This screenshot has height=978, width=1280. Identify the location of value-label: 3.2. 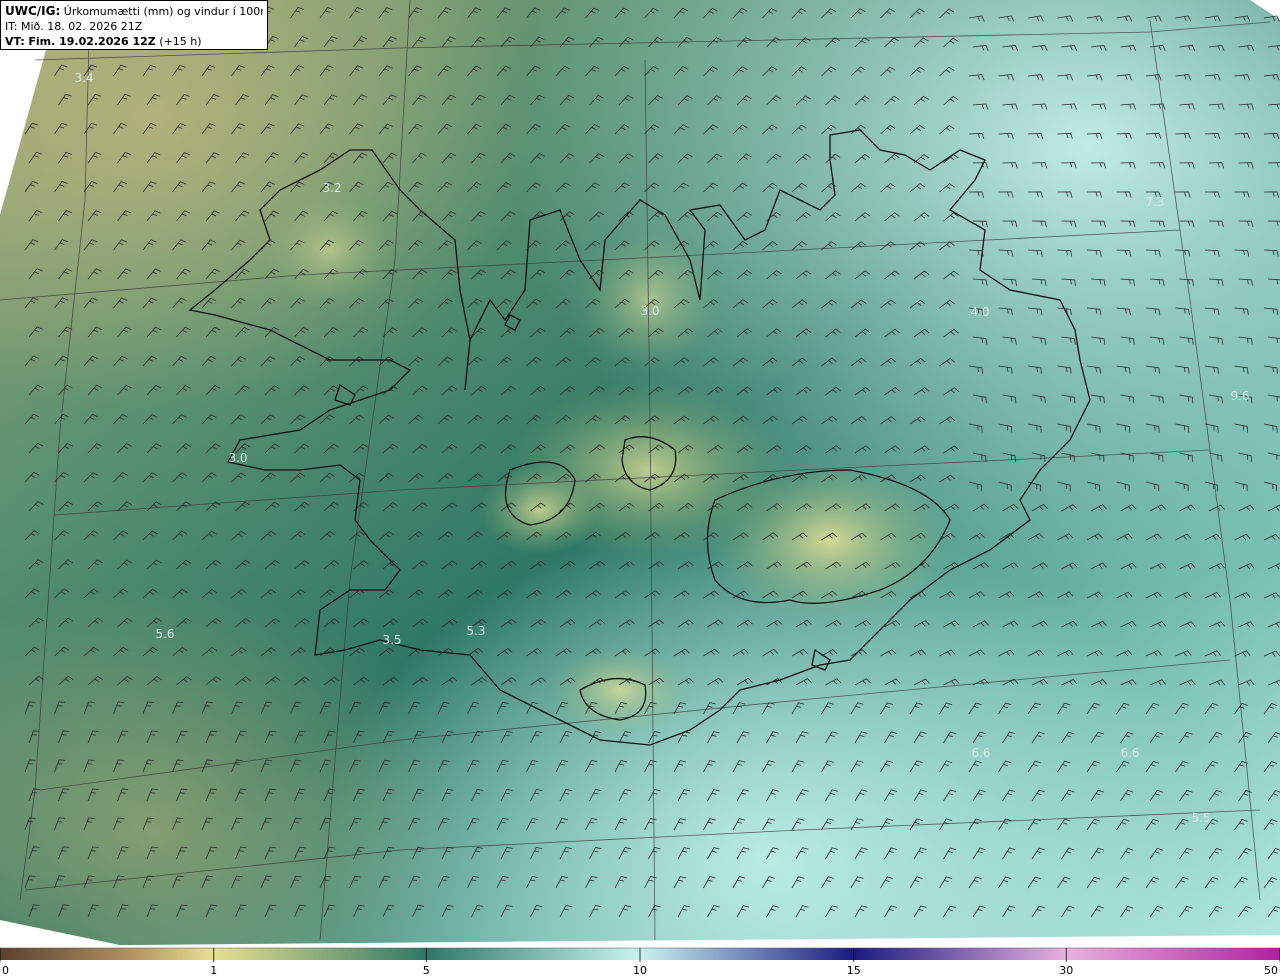
(331, 188).